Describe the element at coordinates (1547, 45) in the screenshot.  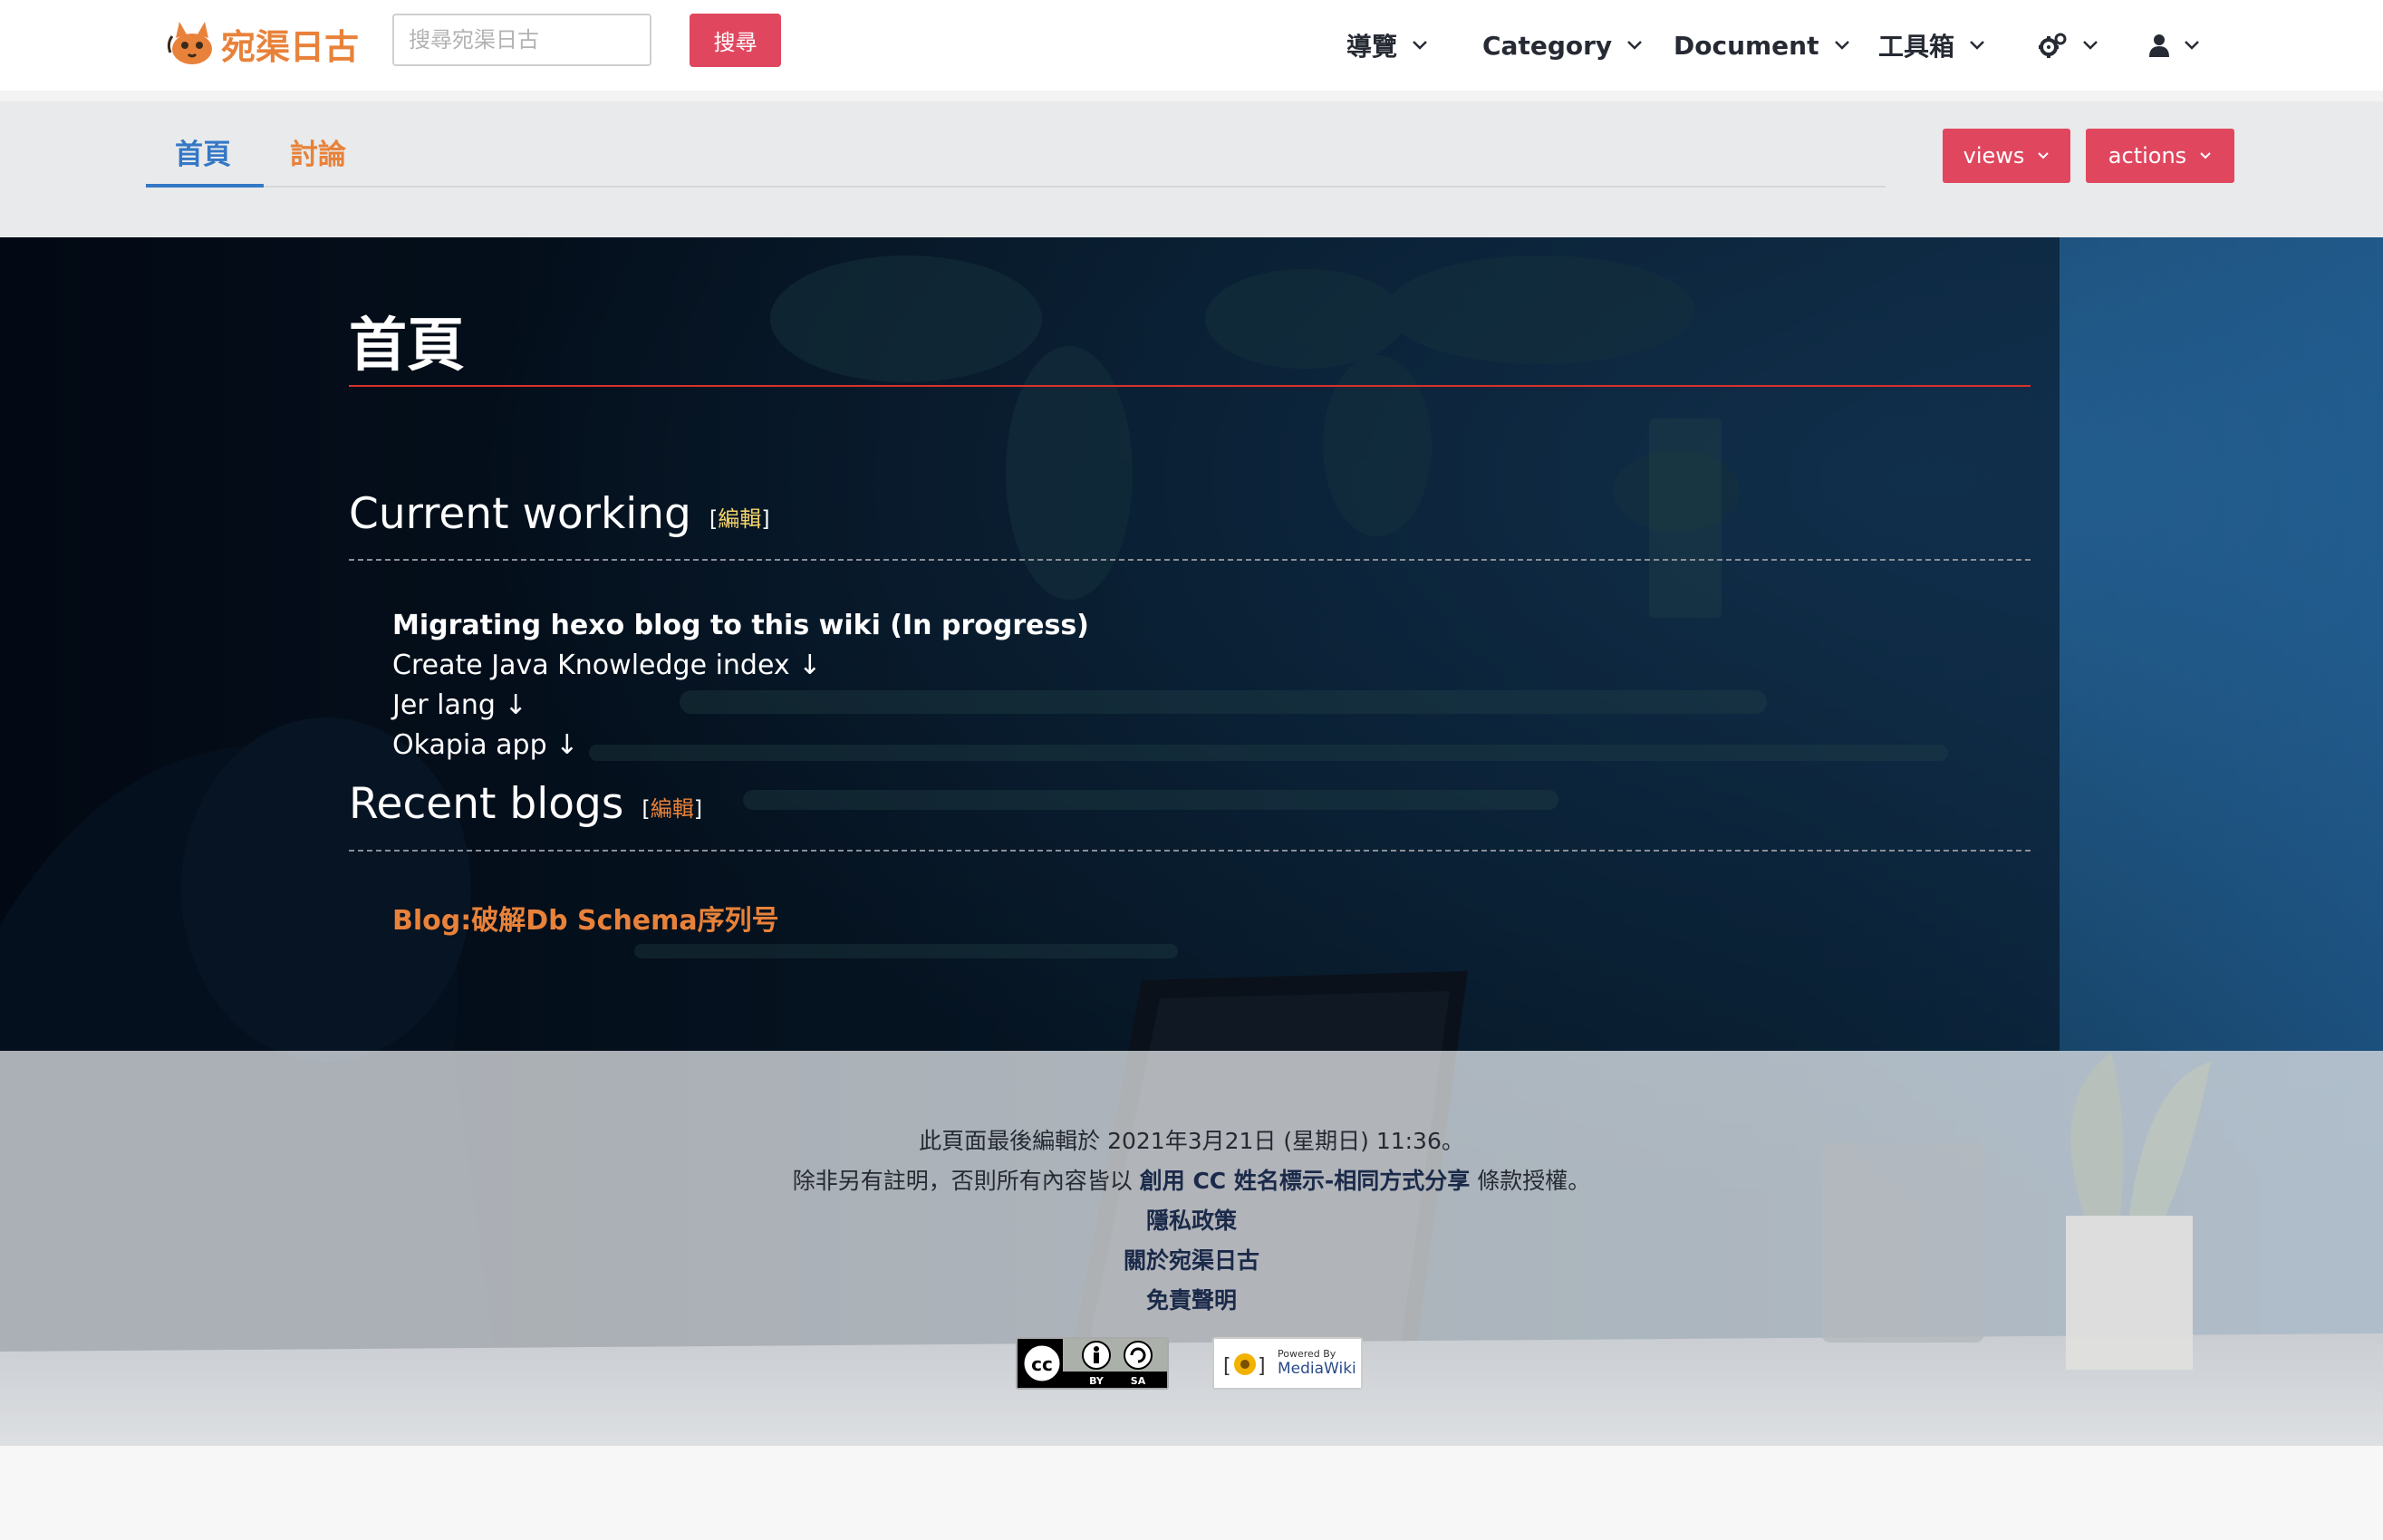
I see `nav-label: Category` at that location.